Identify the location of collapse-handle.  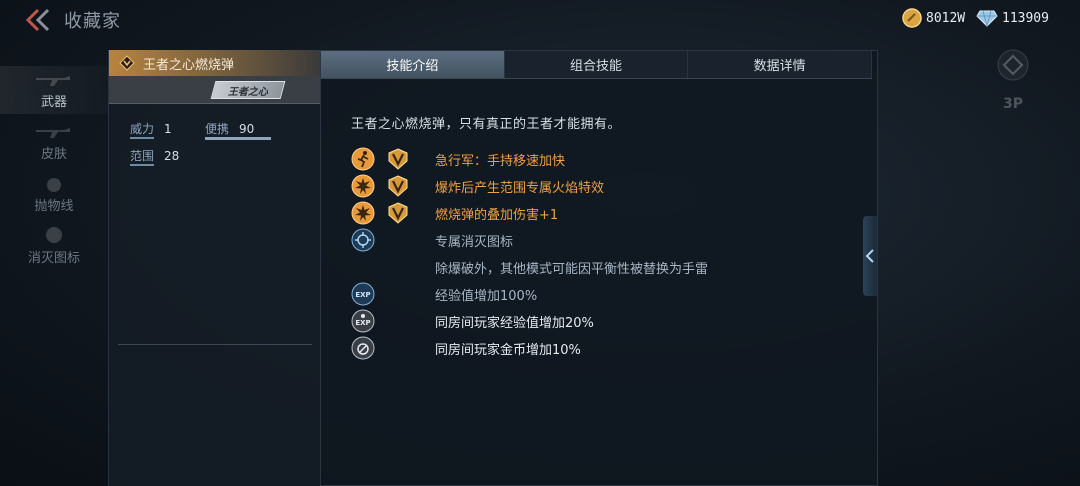
(870, 256).